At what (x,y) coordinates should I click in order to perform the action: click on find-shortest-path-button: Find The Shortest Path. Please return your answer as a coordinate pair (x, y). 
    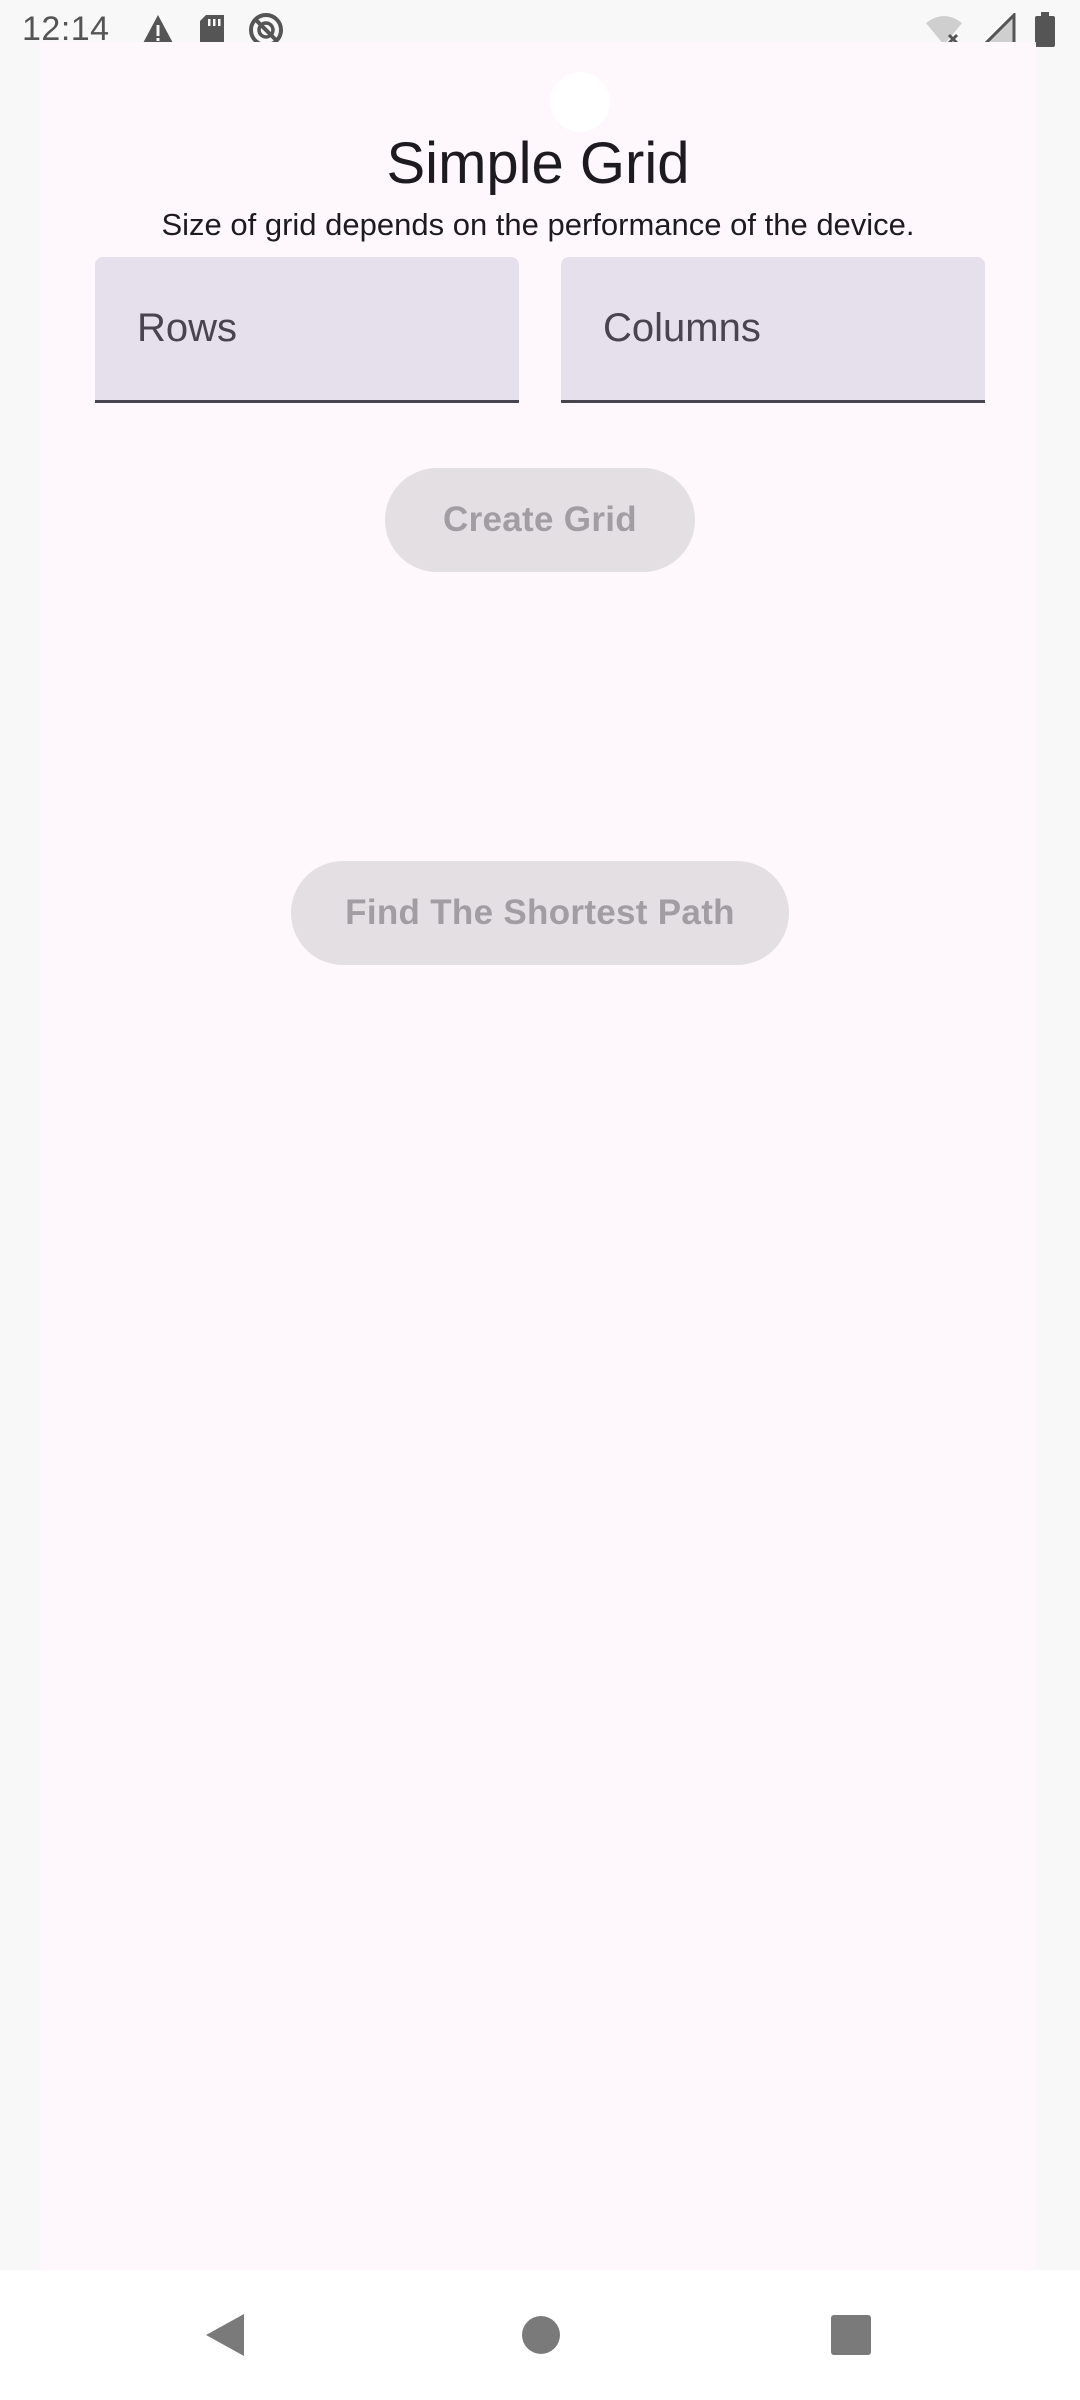
    Looking at the image, I should click on (540, 913).